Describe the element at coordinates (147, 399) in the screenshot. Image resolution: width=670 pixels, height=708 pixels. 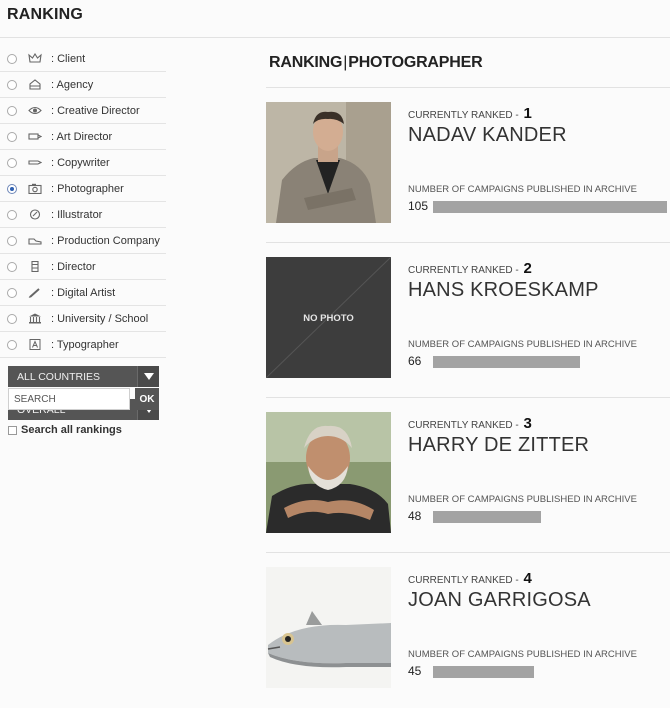
I see `ok-button: OK` at that location.